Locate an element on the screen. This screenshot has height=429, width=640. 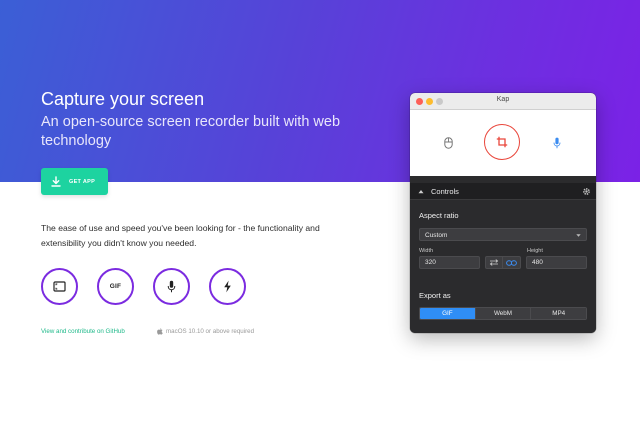
feature-audio is located at coordinates (171, 286).